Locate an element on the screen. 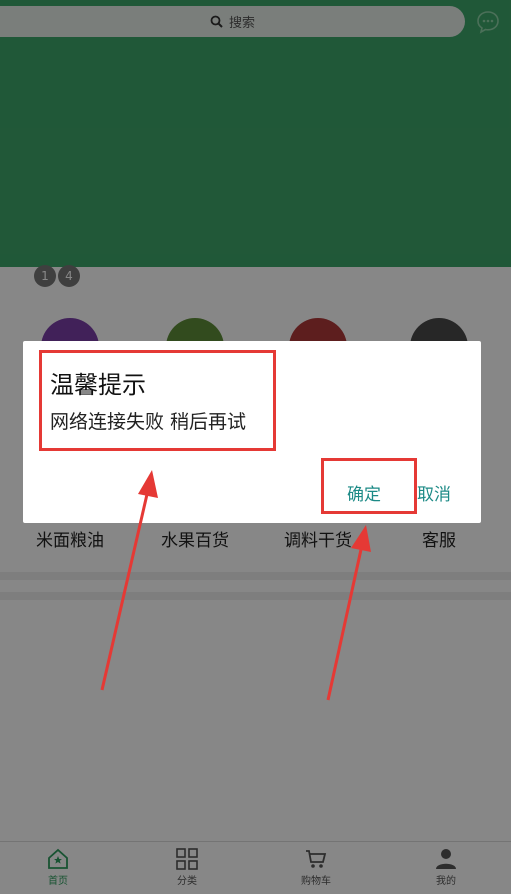  confirm-highlight-box is located at coordinates (369, 486).